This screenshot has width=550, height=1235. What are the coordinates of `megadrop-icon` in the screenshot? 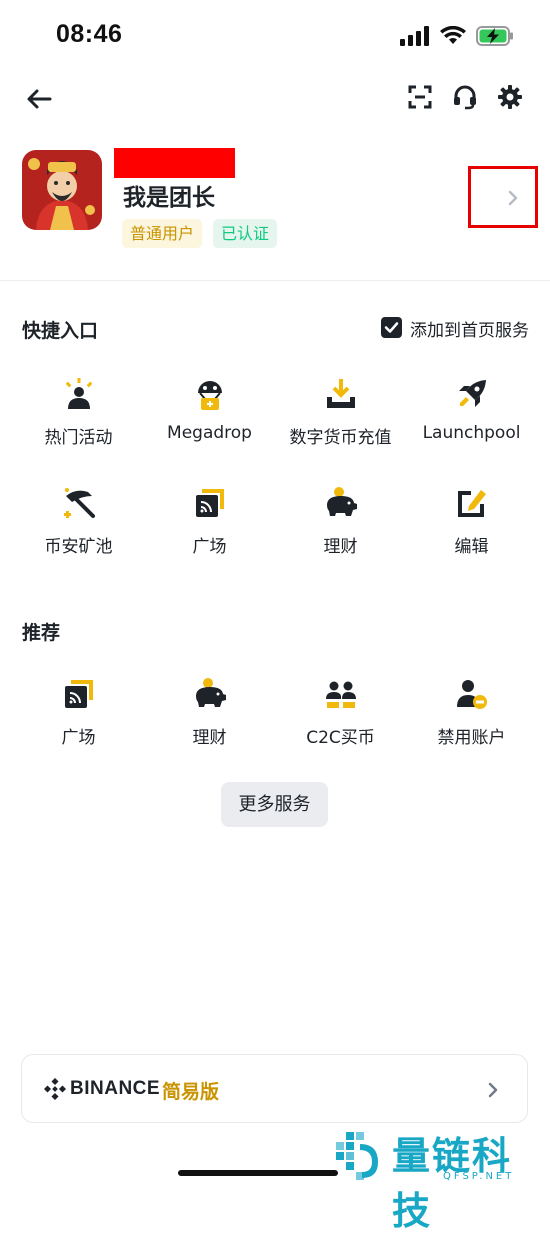 It's located at (209, 395).